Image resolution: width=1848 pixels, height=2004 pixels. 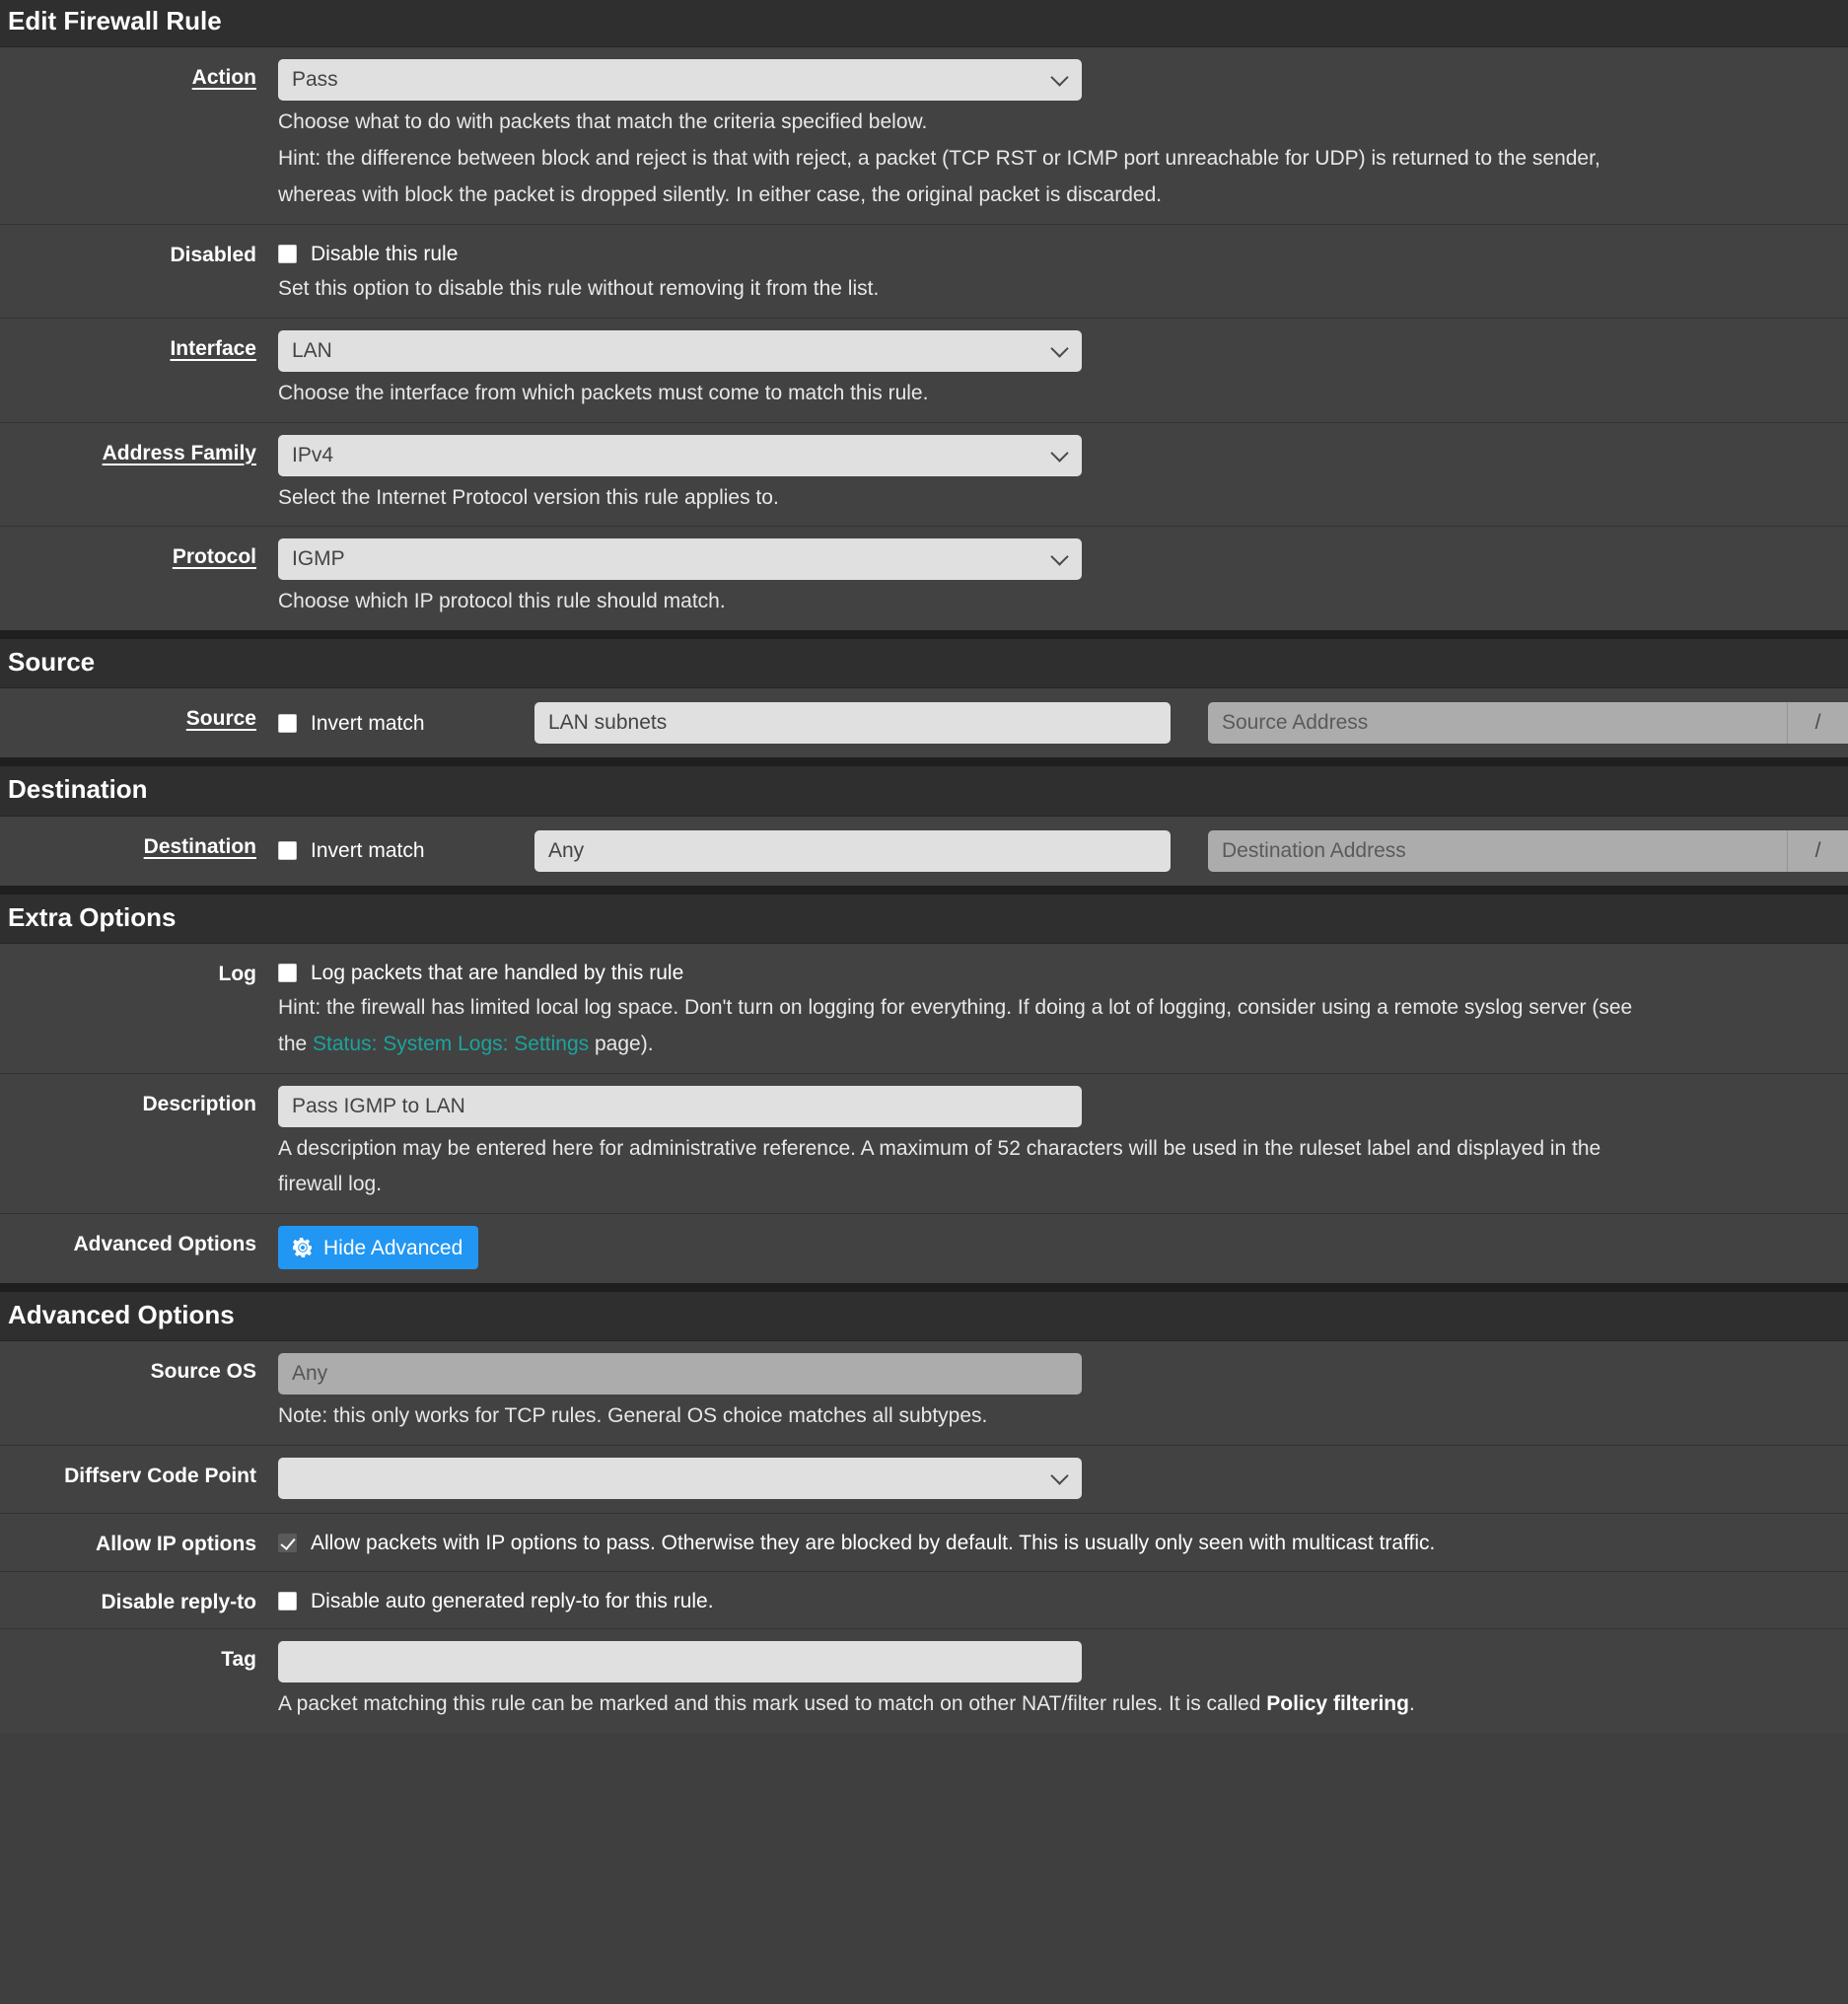 I want to click on advanced-options-toggle-label: Advanced Options, so click(x=164, y=1244).